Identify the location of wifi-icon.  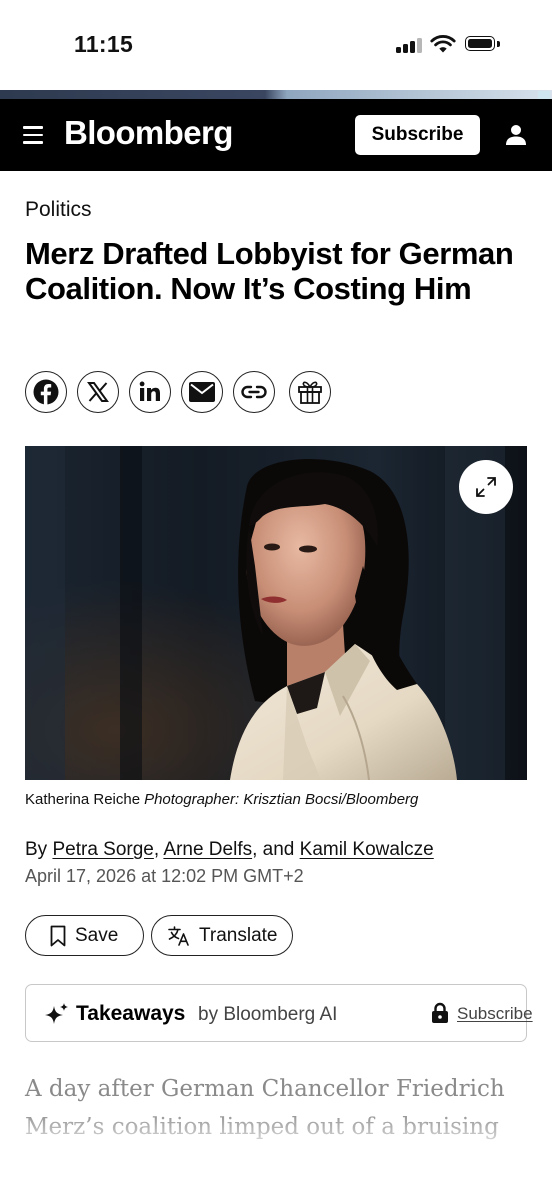
(443, 44).